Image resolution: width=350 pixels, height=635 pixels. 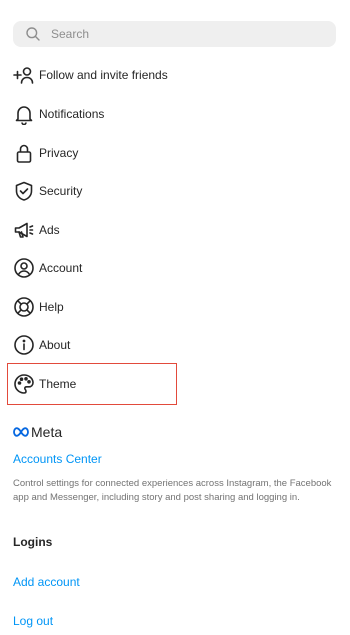 What do you see at coordinates (49, 230) in the screenshot?
I see `menu-item-label: Ads` at bounding box center [49, 230].